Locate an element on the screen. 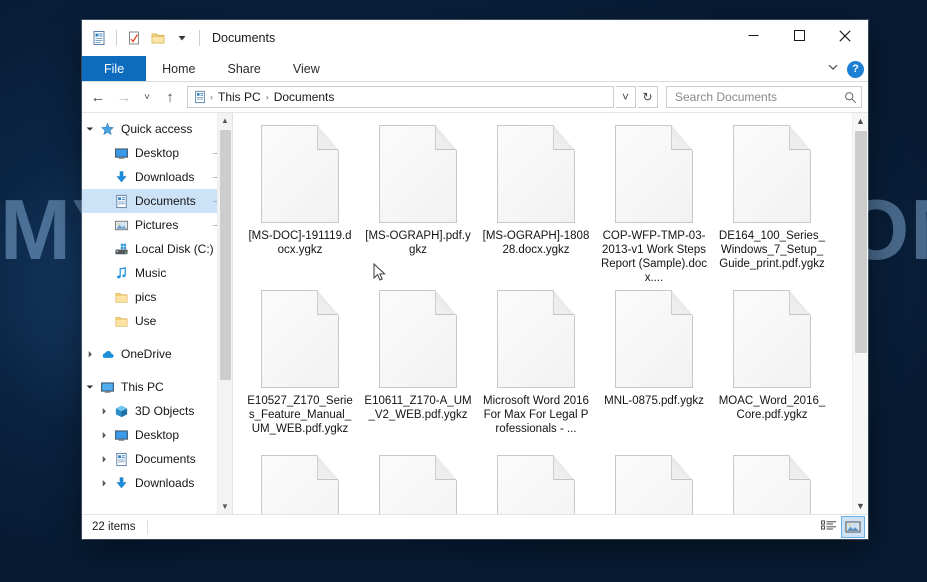 The height and width of the screenshot is (582, 927). sidebar-group-quick-access: ⏷ Quick access is located at coordinates (157, 129).